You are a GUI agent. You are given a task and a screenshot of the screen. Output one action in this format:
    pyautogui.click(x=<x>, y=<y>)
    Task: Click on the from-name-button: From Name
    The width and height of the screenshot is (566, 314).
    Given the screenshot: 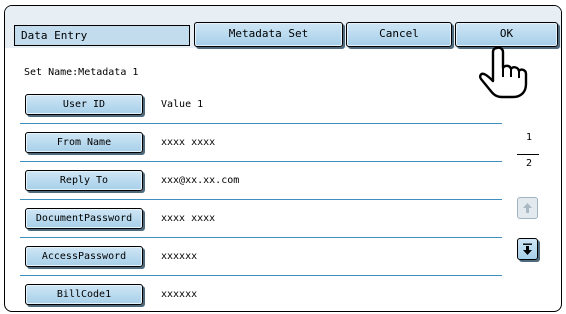 What is the action you would take?
    pyautogui.click(x=84, y=142)
    